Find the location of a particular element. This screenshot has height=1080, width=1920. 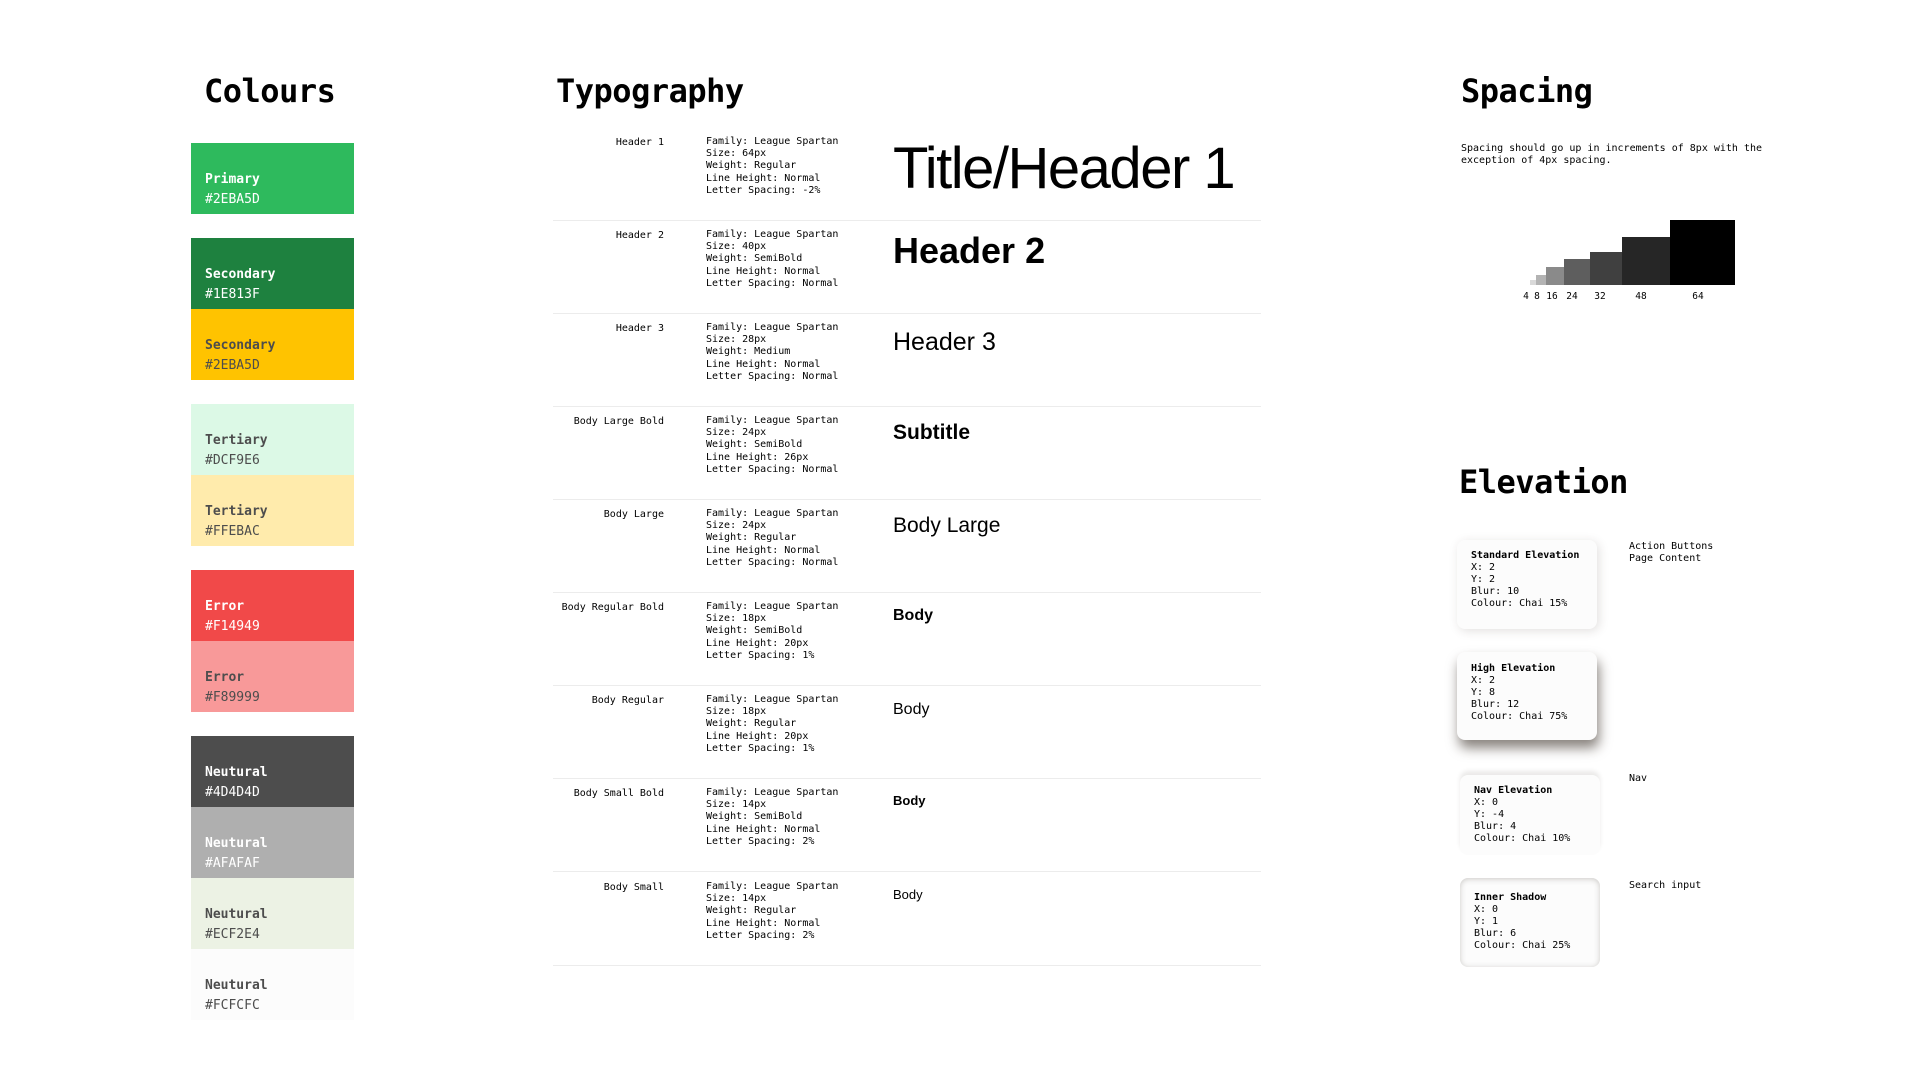

typography-style-name: Header 1 is located at coordinates (639, 142).